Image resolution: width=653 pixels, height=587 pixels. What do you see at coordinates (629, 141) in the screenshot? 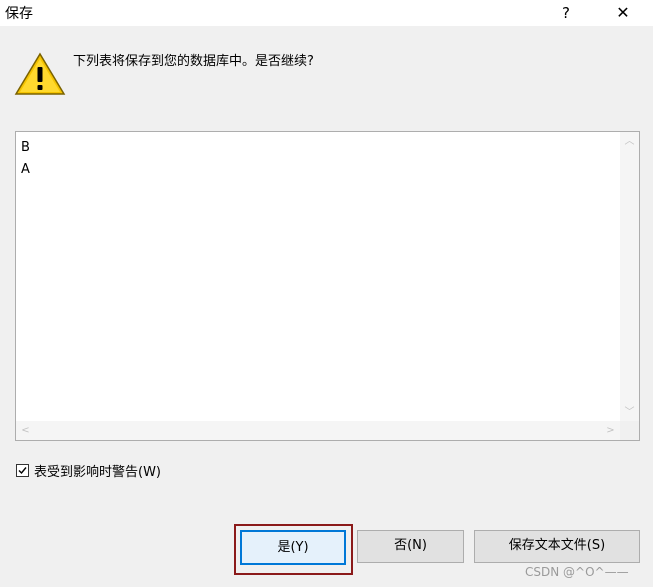
I see `scroll-up-icon: ︿` at bounding box center [629, 141].